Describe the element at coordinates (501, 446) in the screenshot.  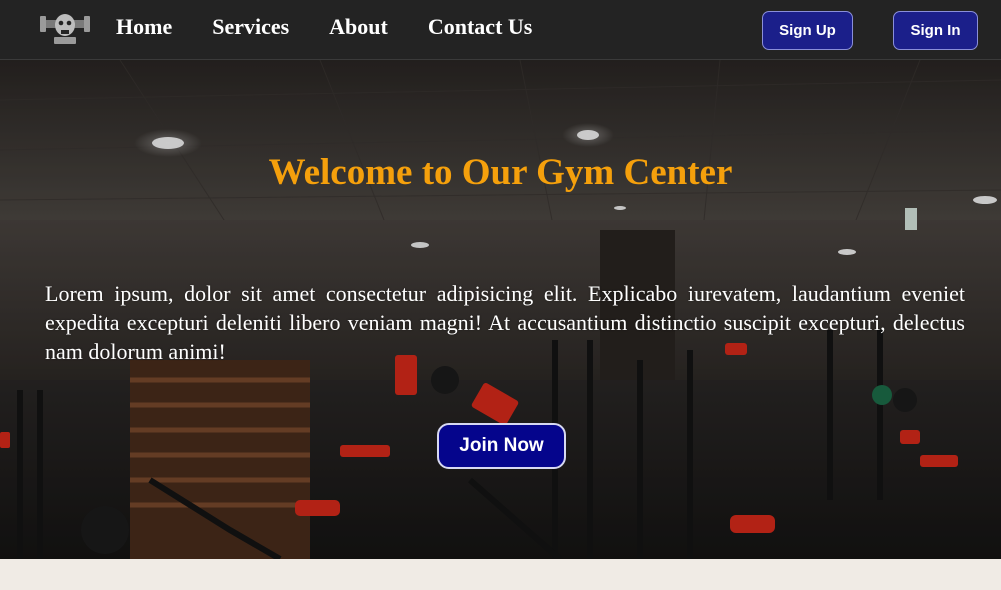
I see `join-now-button: Join Now` at that location.